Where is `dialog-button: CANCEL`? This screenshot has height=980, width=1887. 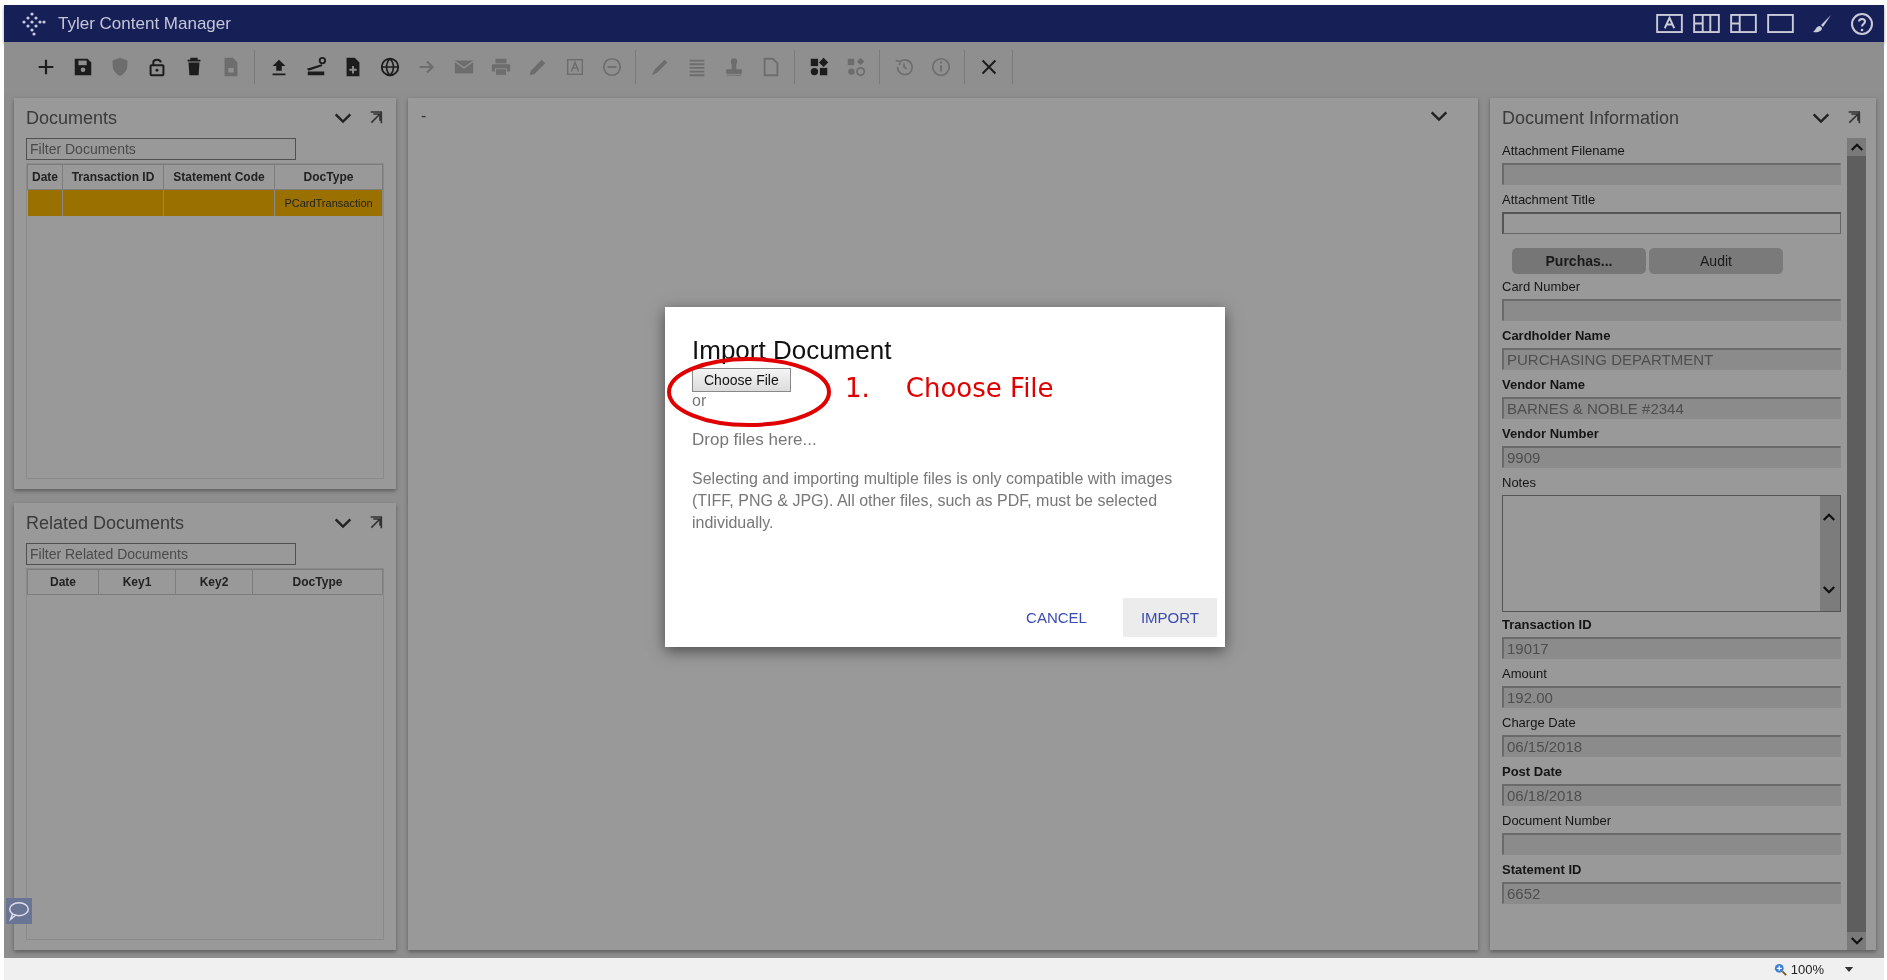
dialog-button: CANCEL is located at coordinates (1056, 617).